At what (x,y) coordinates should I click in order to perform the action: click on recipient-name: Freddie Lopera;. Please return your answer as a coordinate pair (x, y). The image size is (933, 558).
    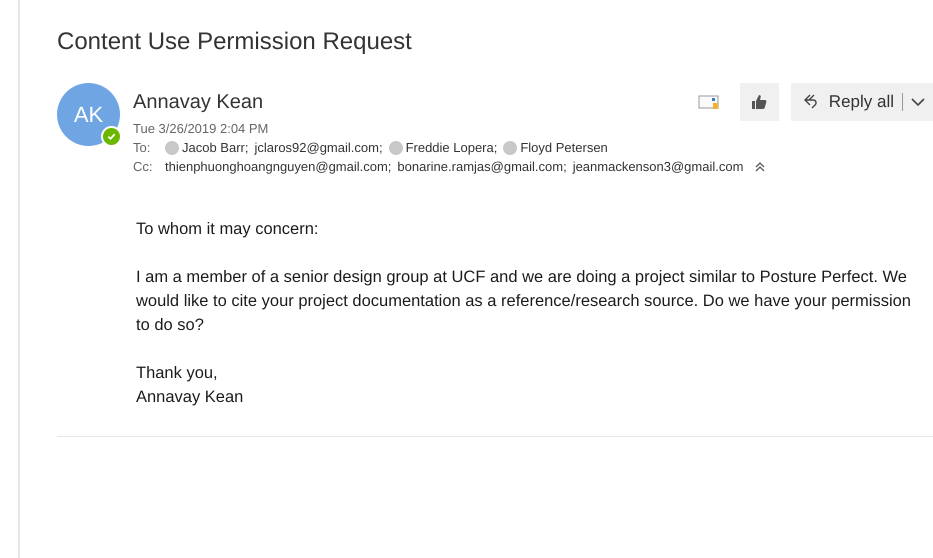
    Looking at the image, I should click on (452, 147).